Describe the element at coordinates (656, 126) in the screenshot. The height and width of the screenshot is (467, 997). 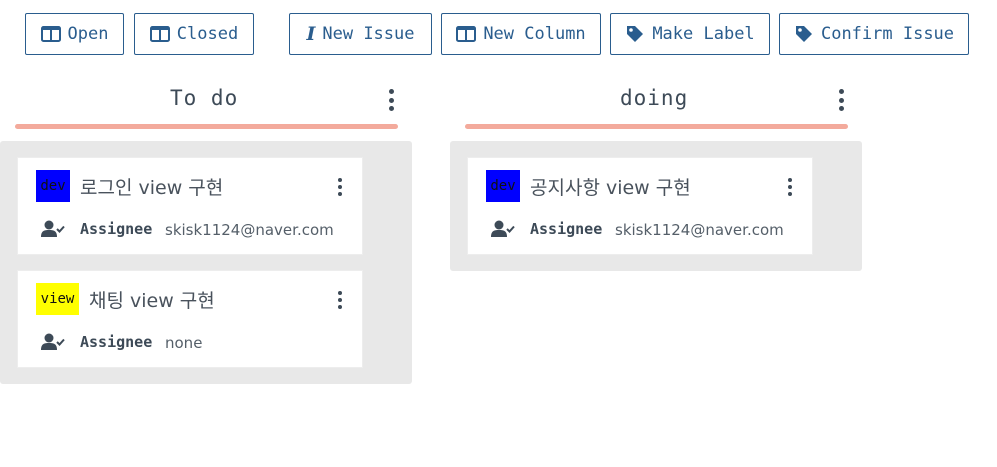
I see `column-underline-doing` at that location.